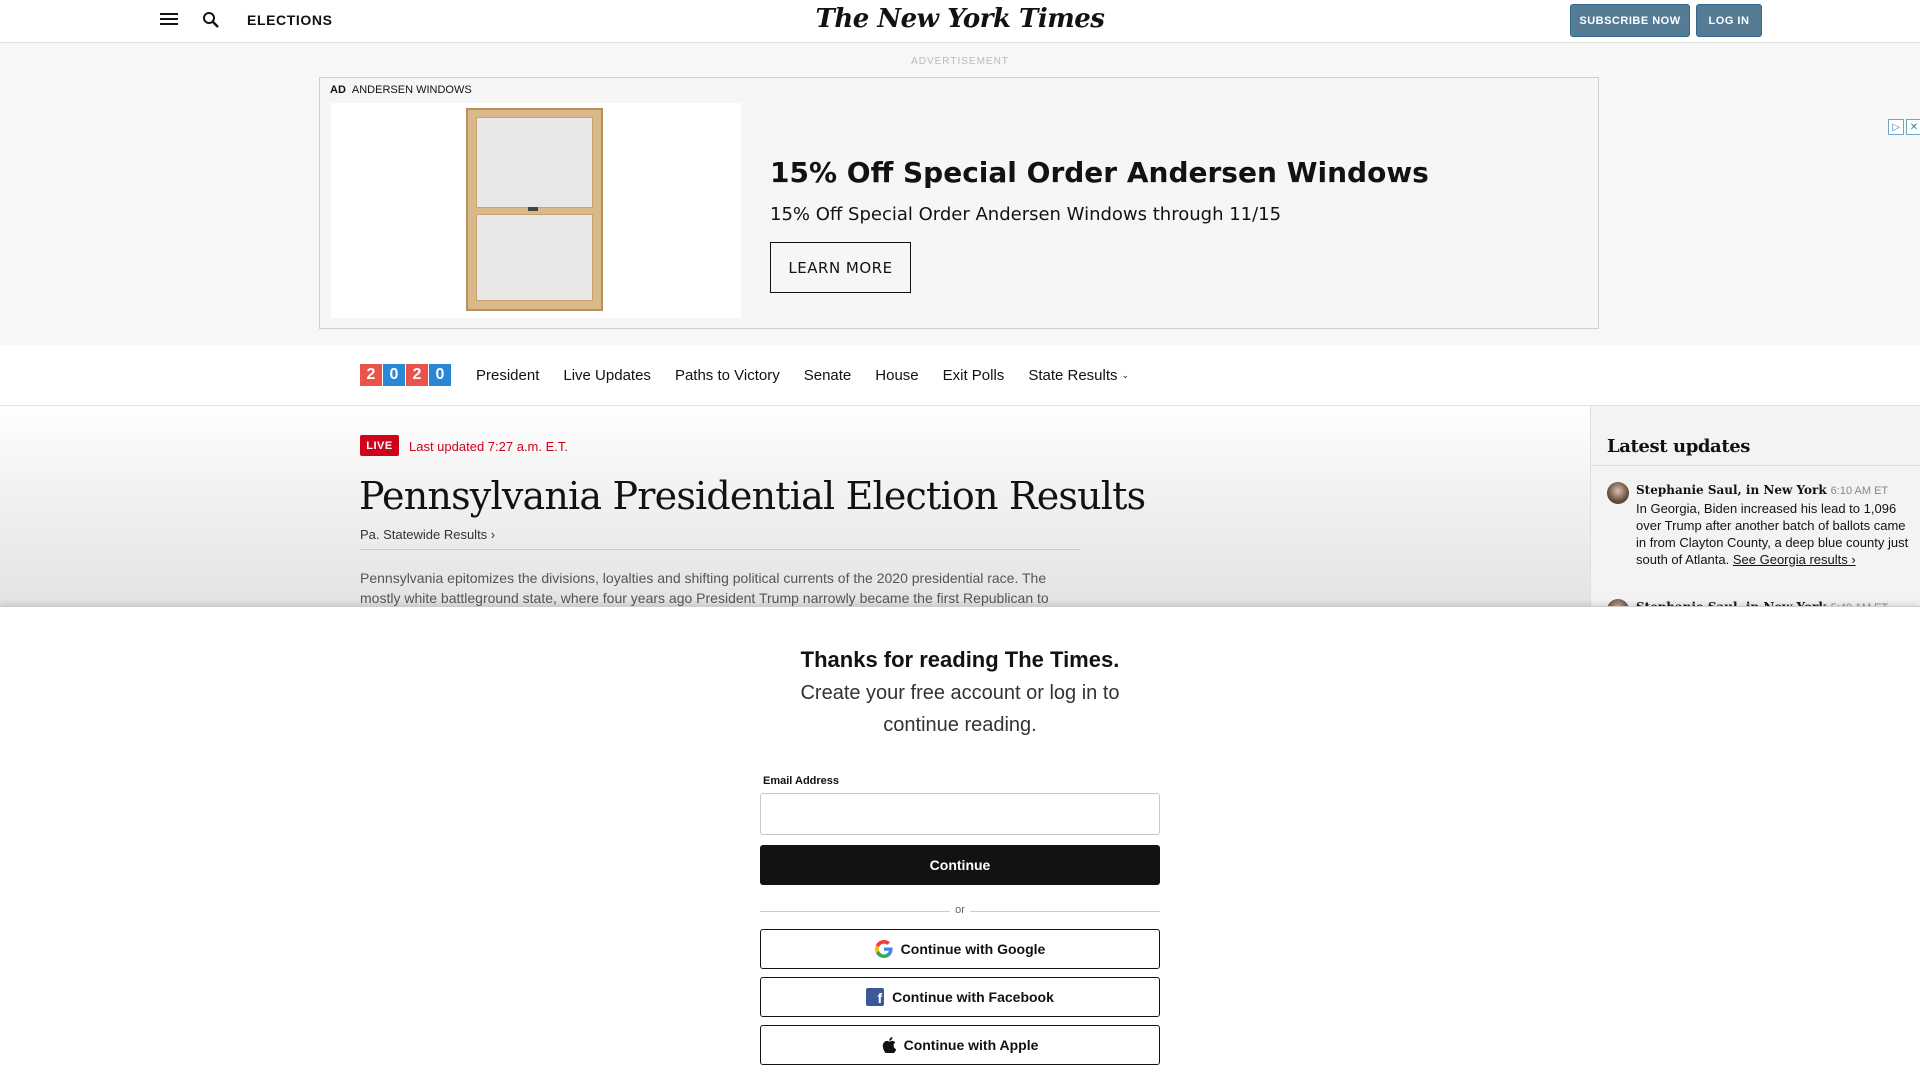  Describe the element at coordinates (973, 997) in the screenshot. I see `facebook-button-label: Continue with Facebook` at that location.